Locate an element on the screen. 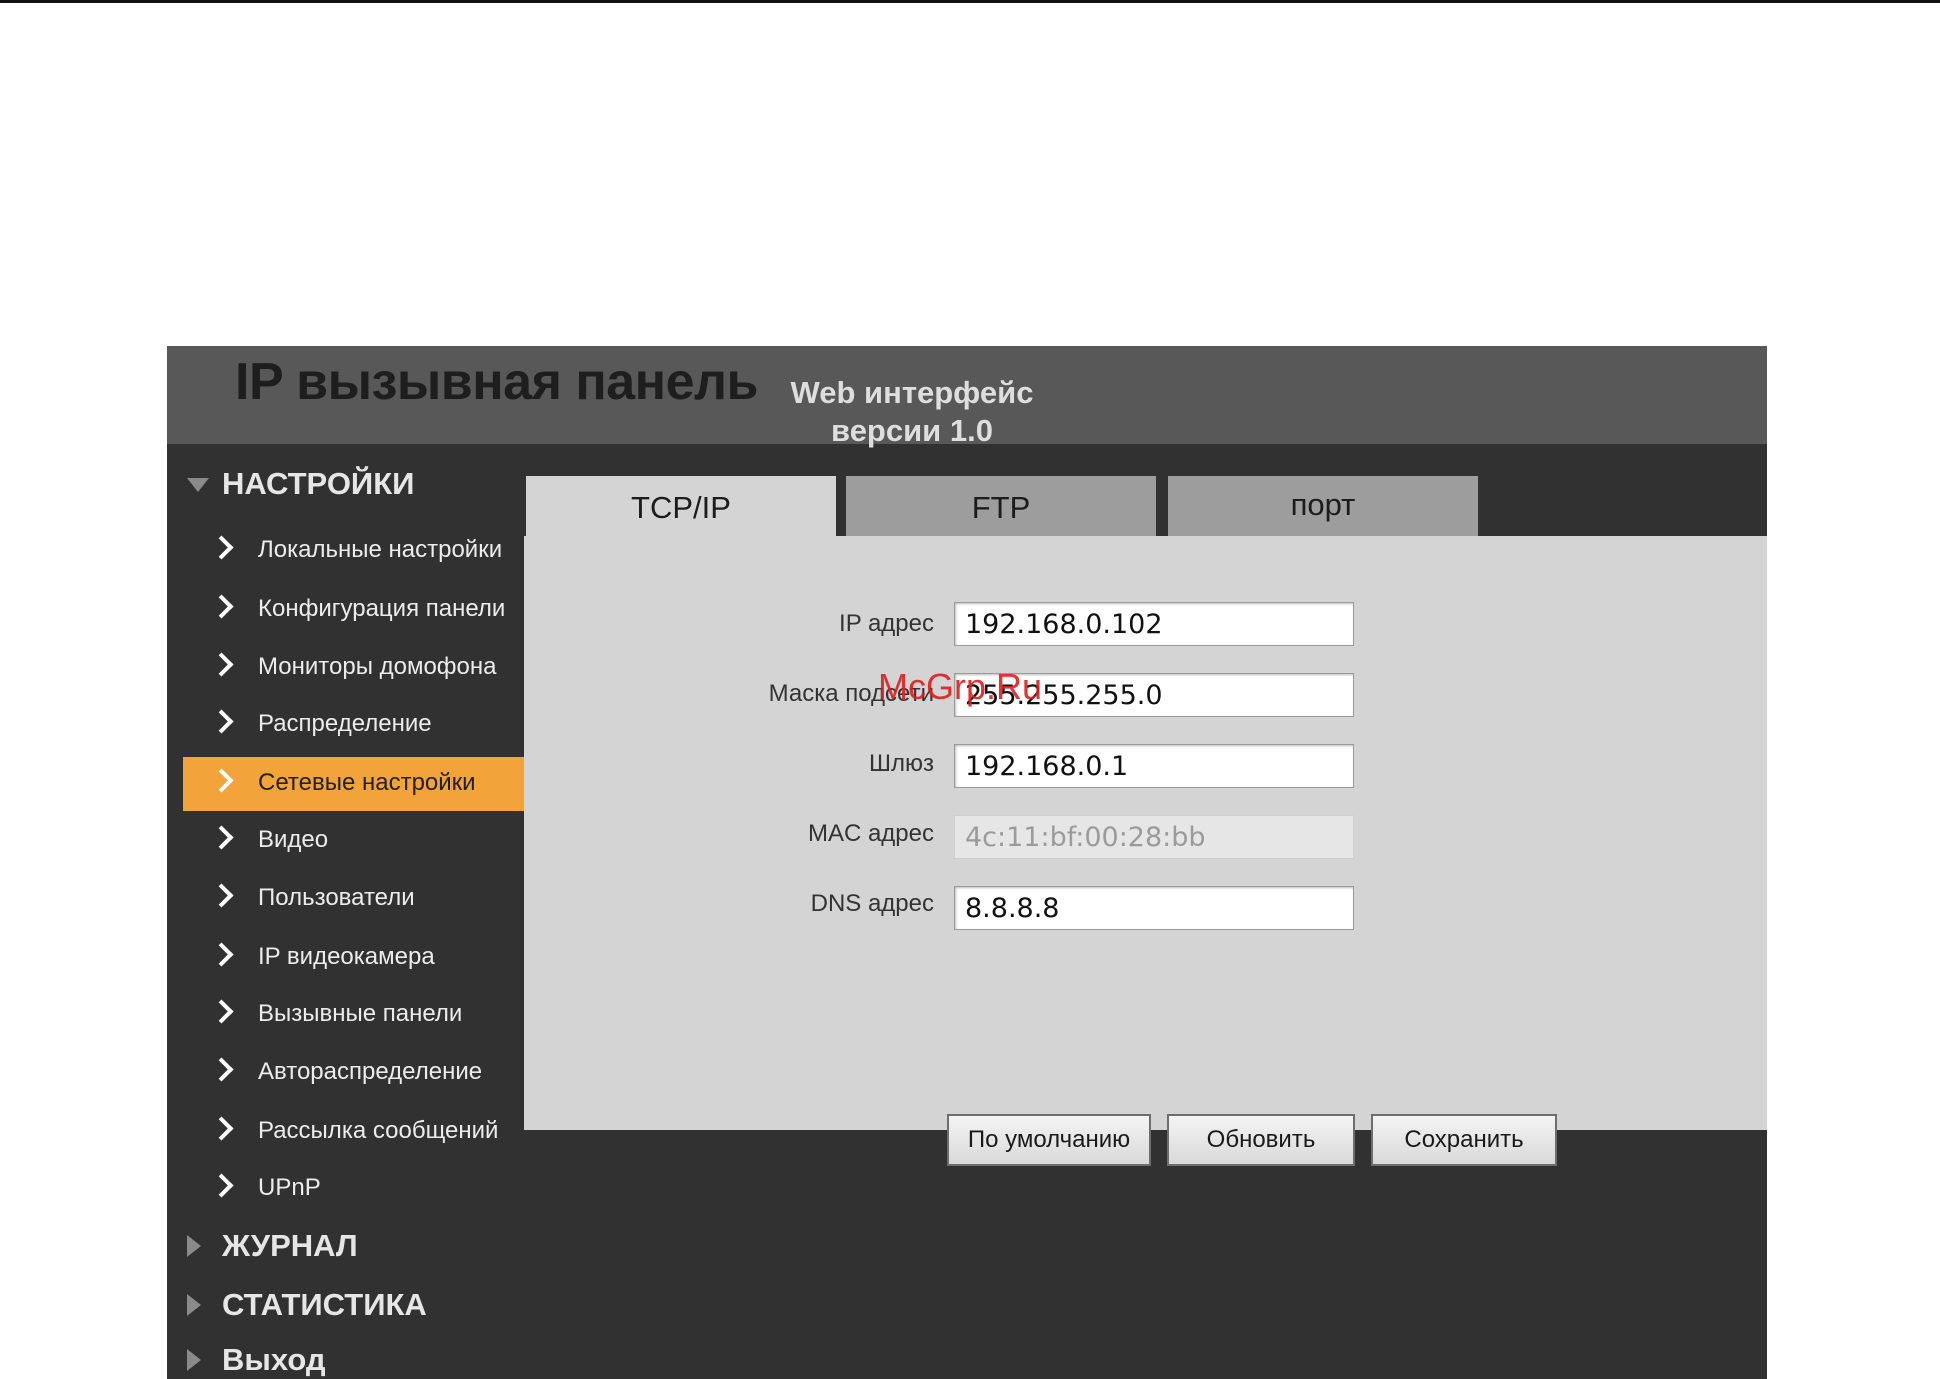 This screenshot has height=1379, width=1940. dns-address-label: DNS адрес is located at coordinates (872, 903).